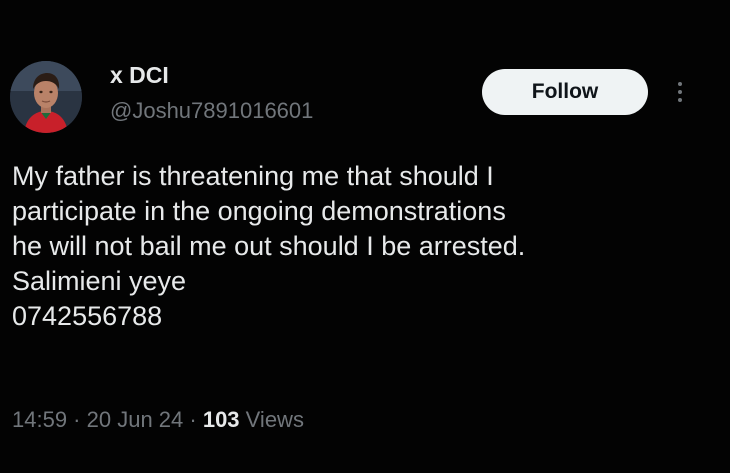 This screenshot has width=730, height=473. What do you see at coordinates (221, 419) in the screenshot?
I see `views-count: 103` at bounding box center [221, 419].